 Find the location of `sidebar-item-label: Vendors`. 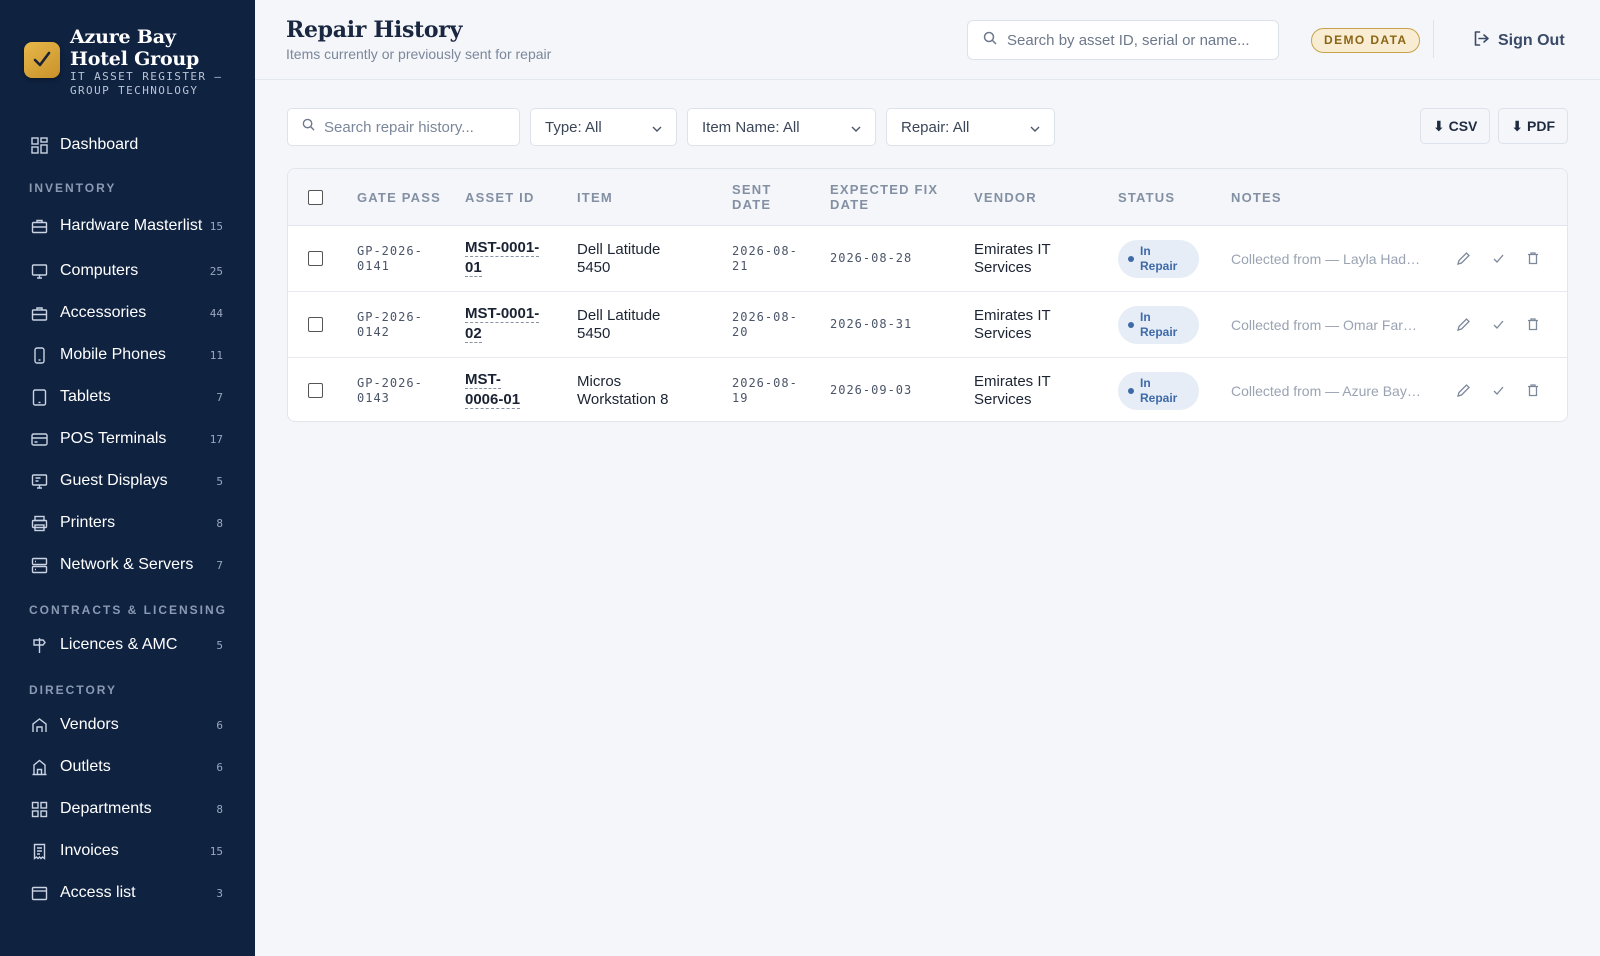

sidebar-item-label: Vendors is located at coordinates (89, 724).